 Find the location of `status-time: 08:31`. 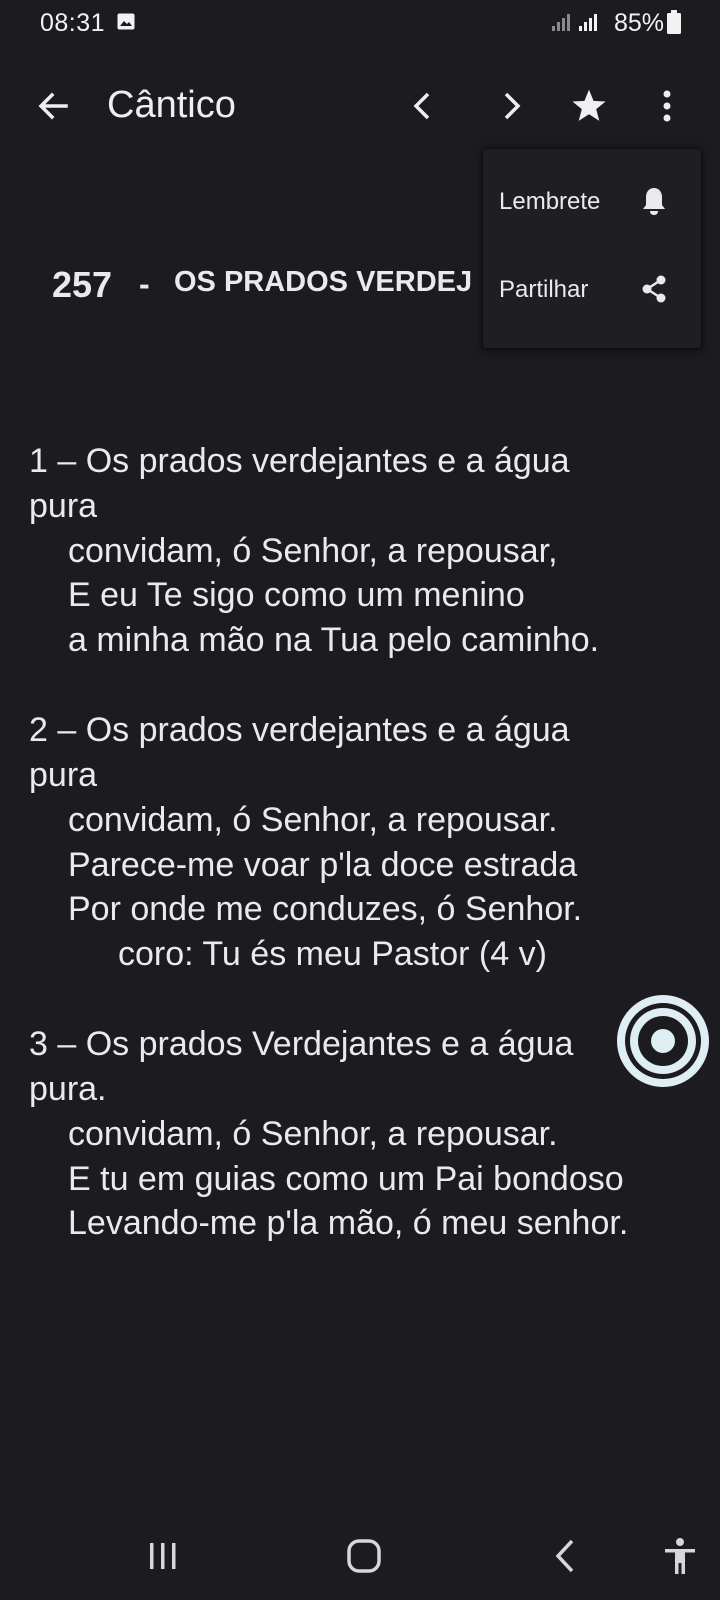

status-time: 08:31 is located at coordinates (73, 23).